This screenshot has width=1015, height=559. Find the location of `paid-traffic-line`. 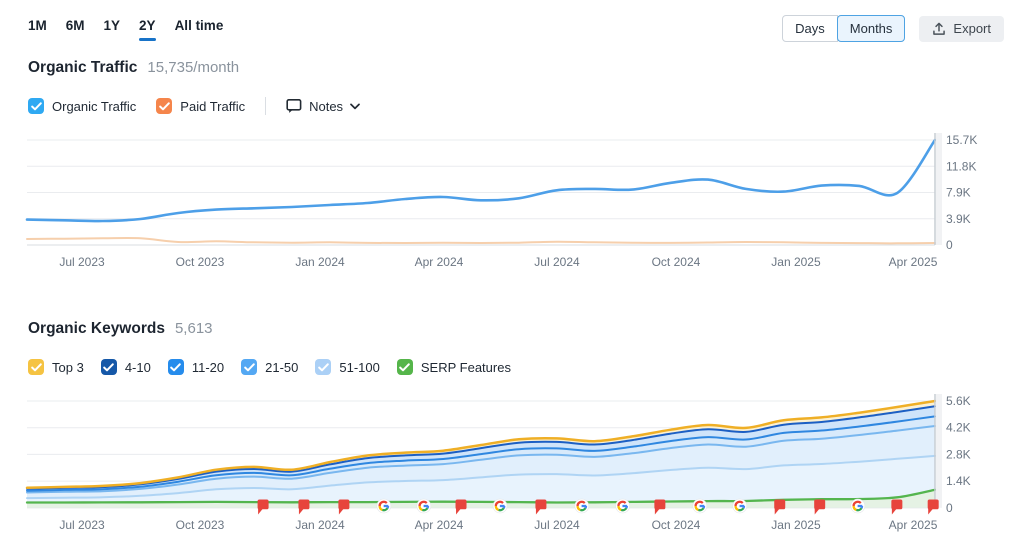

paid-traffic-line is located at coordinates (481, 241).